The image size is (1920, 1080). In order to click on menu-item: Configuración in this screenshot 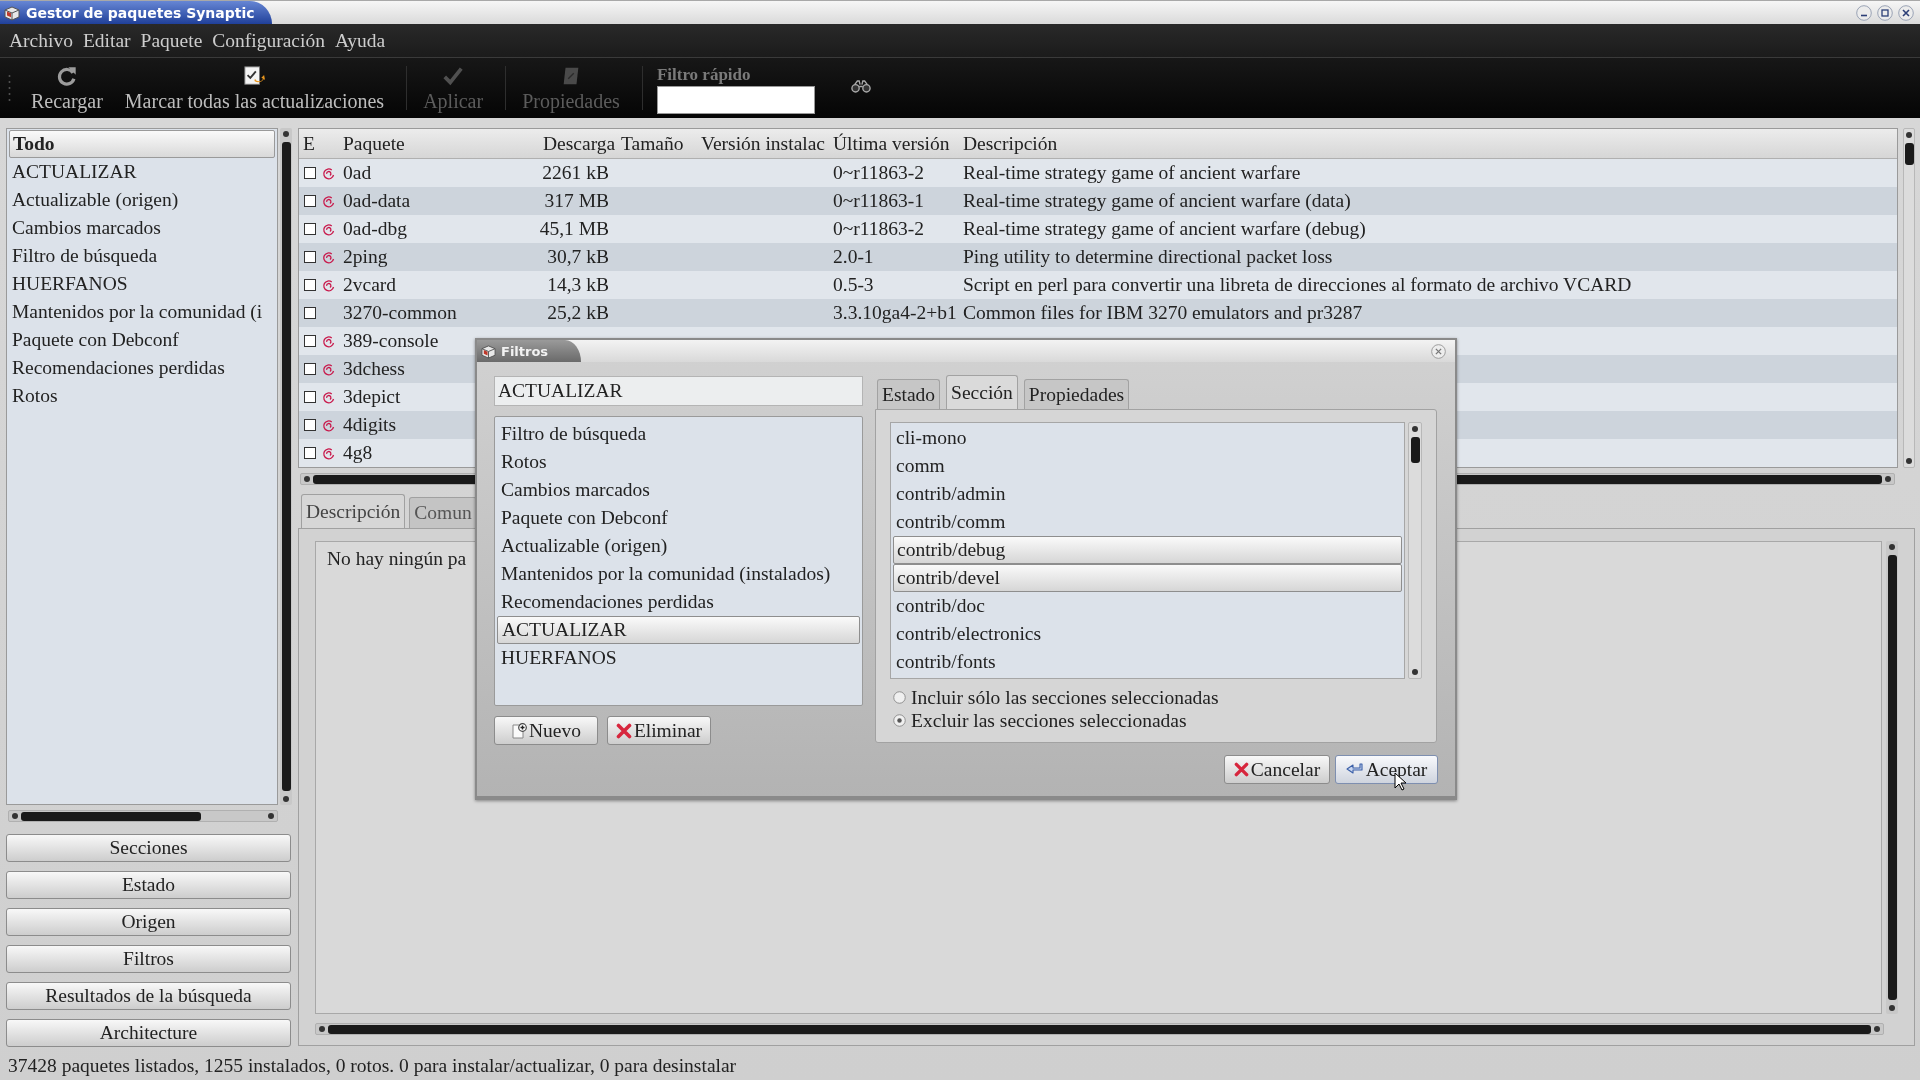, I will do `click(268, 40)`.